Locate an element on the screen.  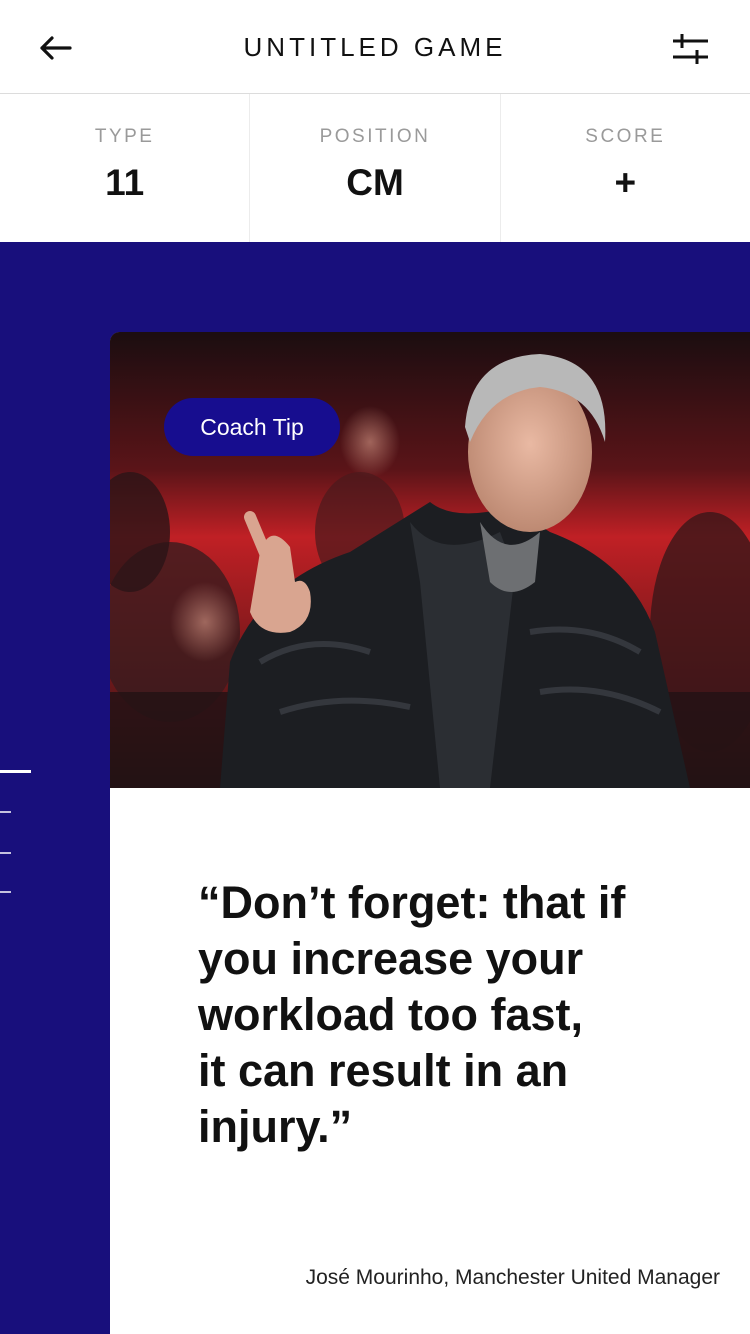
filter-button is located at coordinates (690, 50).